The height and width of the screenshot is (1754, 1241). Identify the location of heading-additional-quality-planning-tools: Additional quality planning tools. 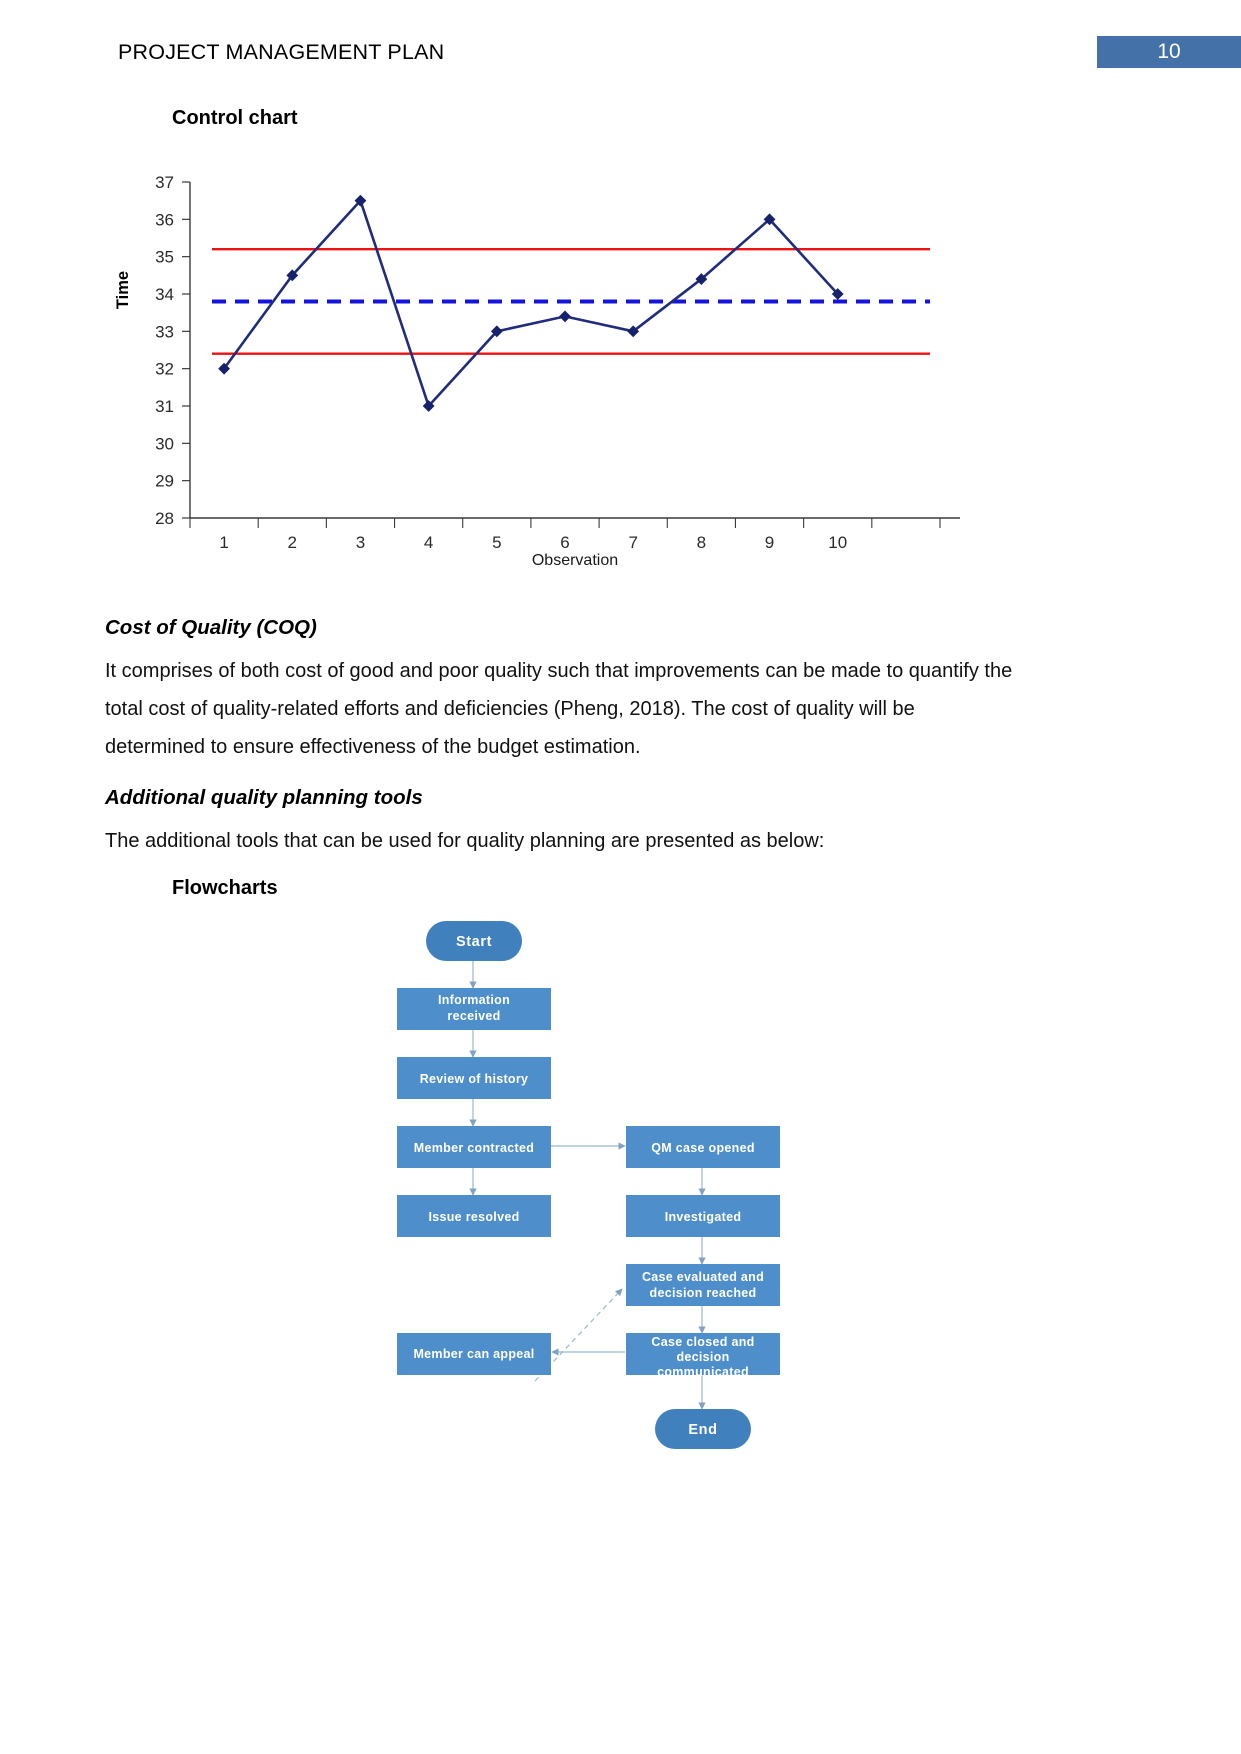
(264, 797).